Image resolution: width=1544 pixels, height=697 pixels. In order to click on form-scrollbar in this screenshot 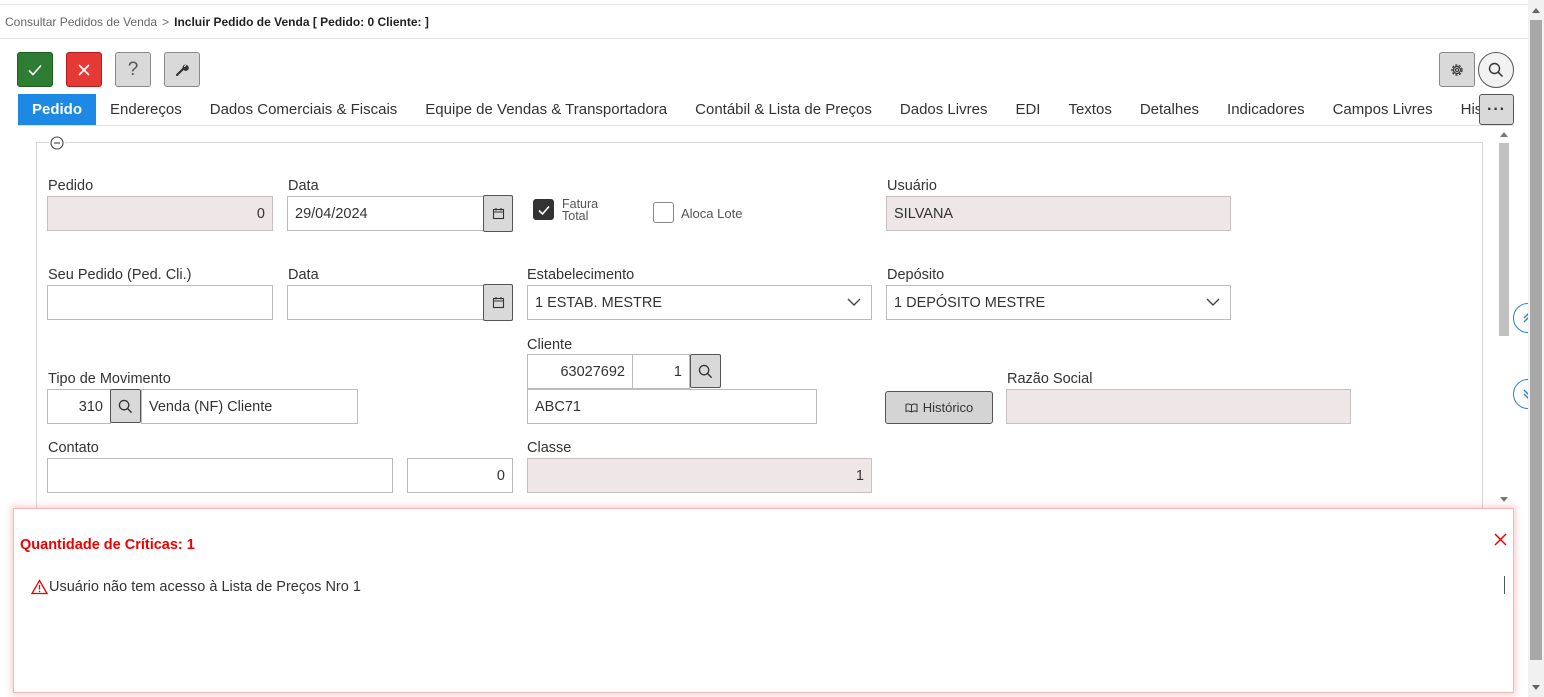, I will do `click(1504, 317)`.